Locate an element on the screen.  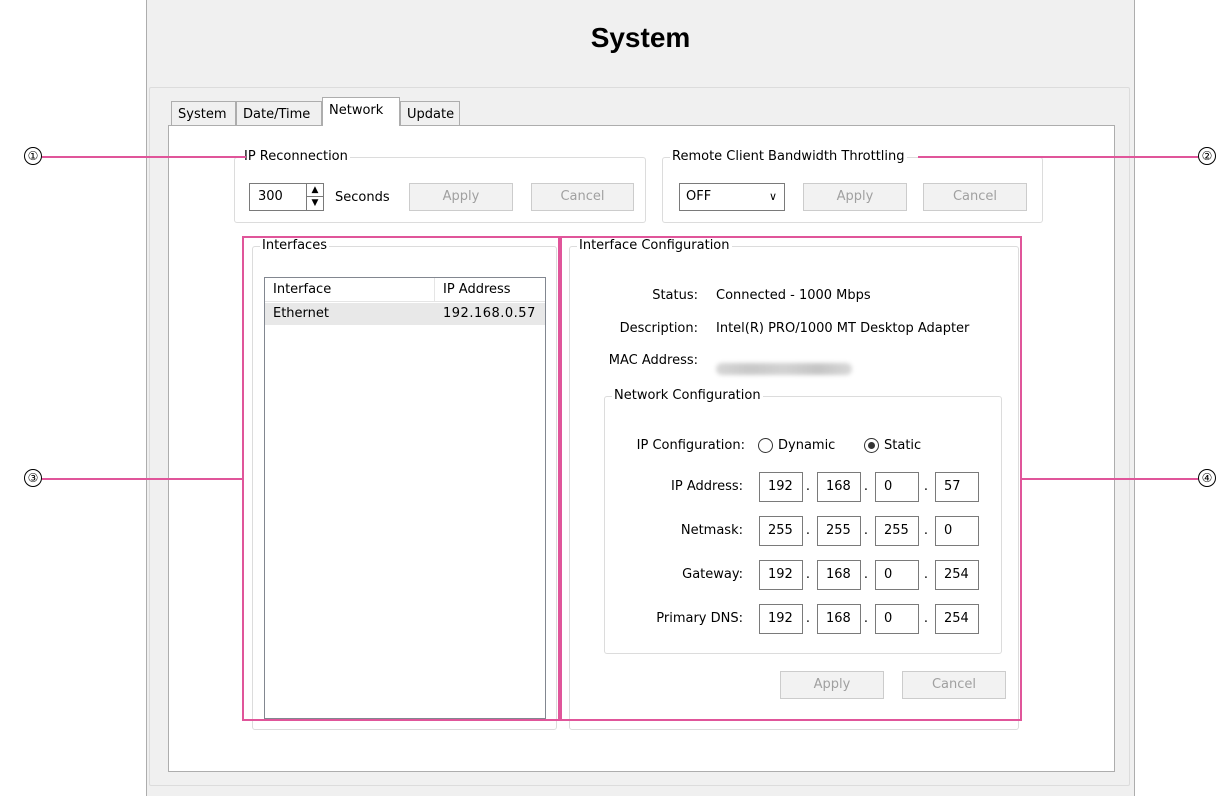
bandwidth-cancel-button: Cancel is located at coordinates (975, 197).